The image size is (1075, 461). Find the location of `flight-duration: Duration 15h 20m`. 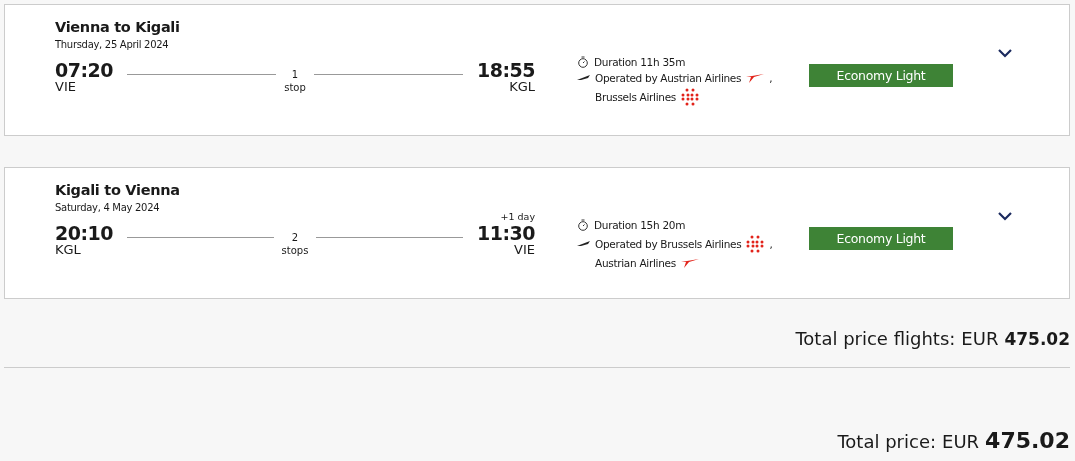

flight-duration: Duration 15h 20m is located at coordinates (640, 225).